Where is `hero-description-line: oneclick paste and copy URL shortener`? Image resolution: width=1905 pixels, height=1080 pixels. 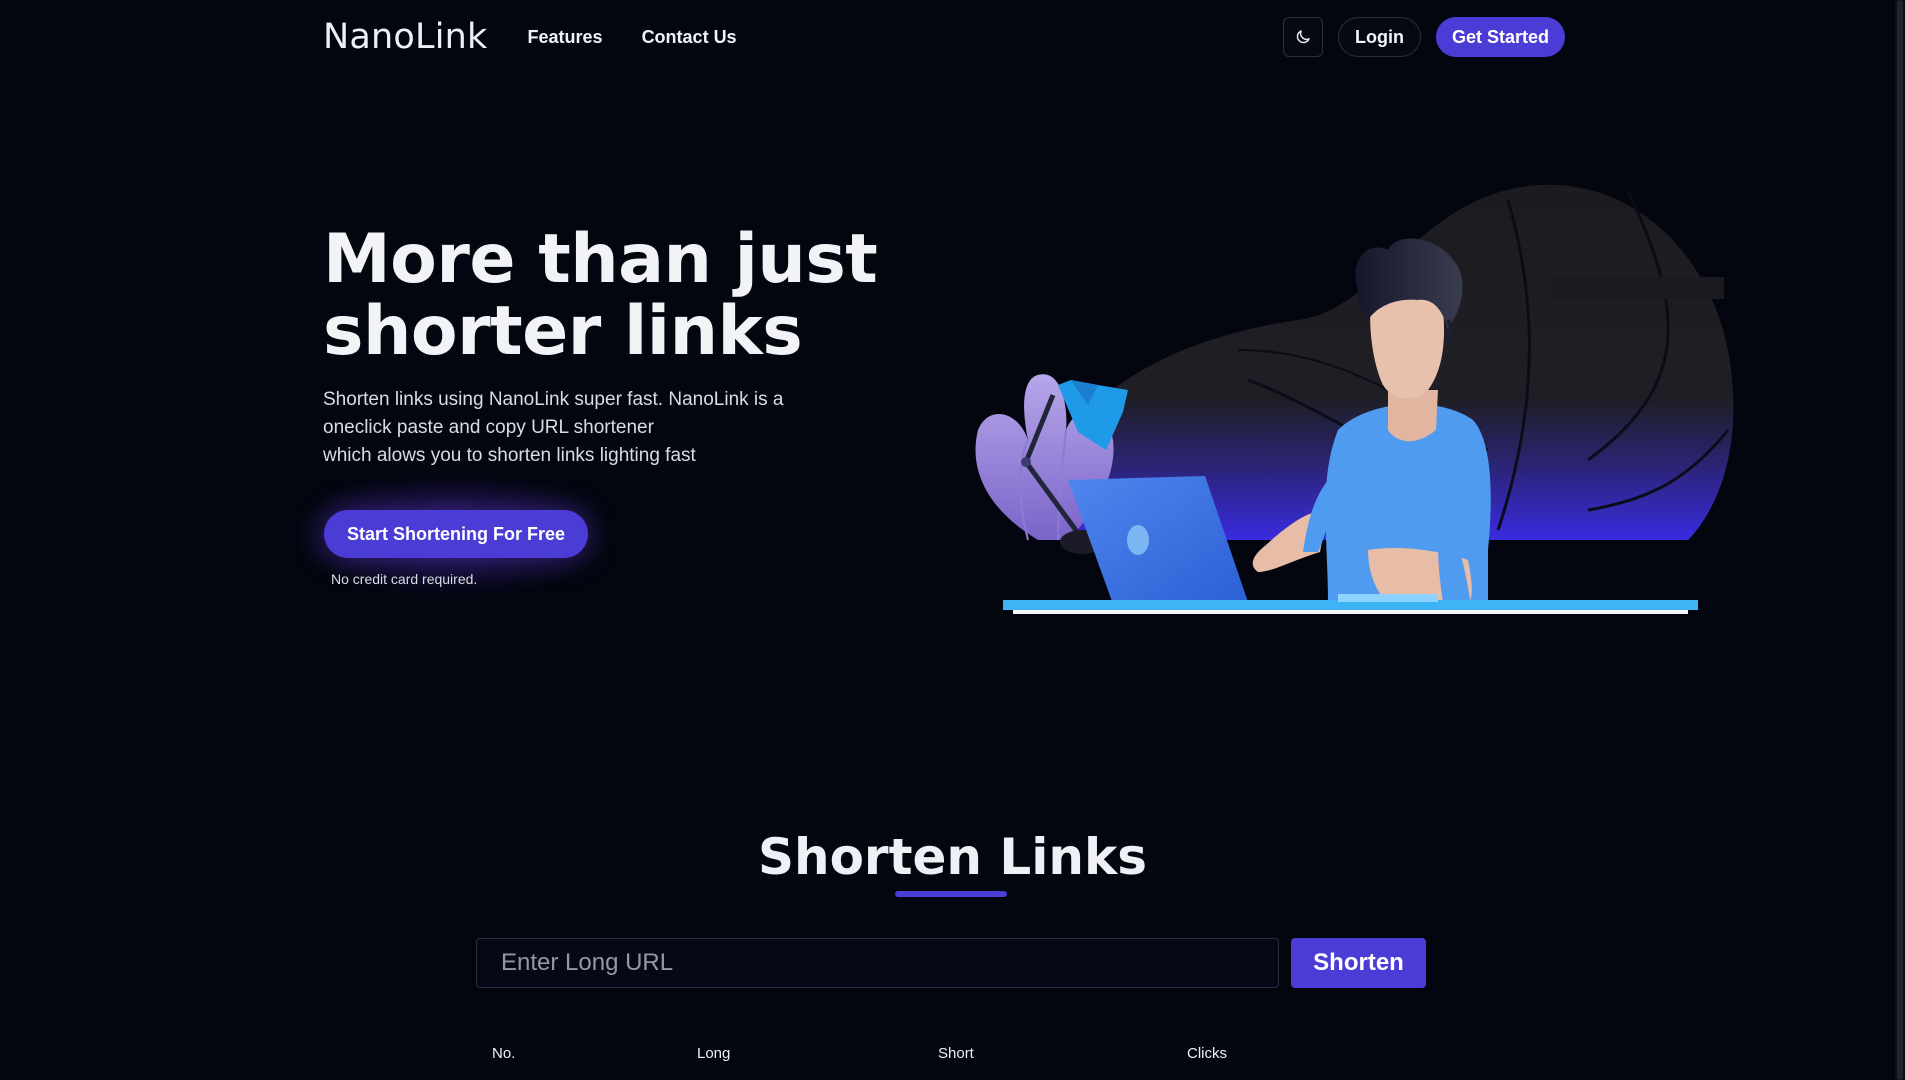 hero-description-line: oneclick paste and copy URL shortener is located at coordinates (488, 427).